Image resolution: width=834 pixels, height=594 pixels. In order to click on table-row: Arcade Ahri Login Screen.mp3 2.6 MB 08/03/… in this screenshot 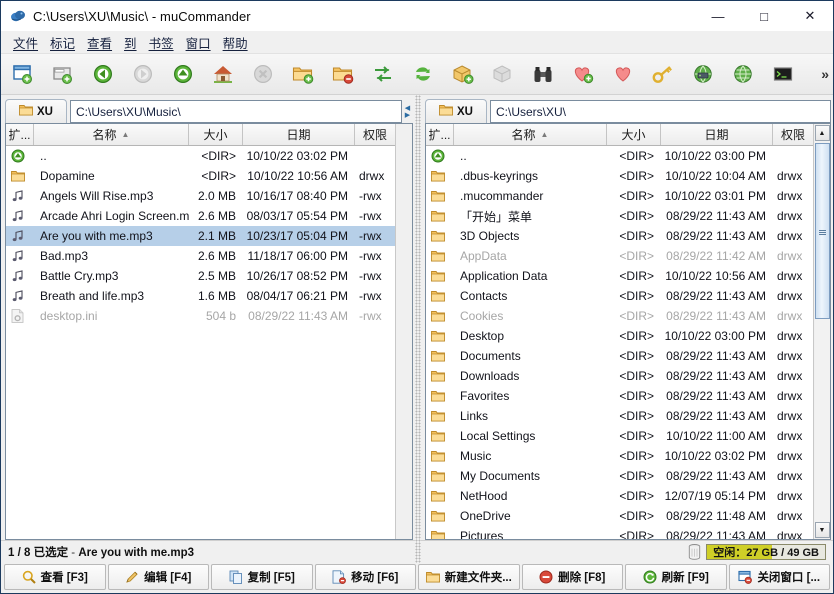, I will do `click(200, 216)`.